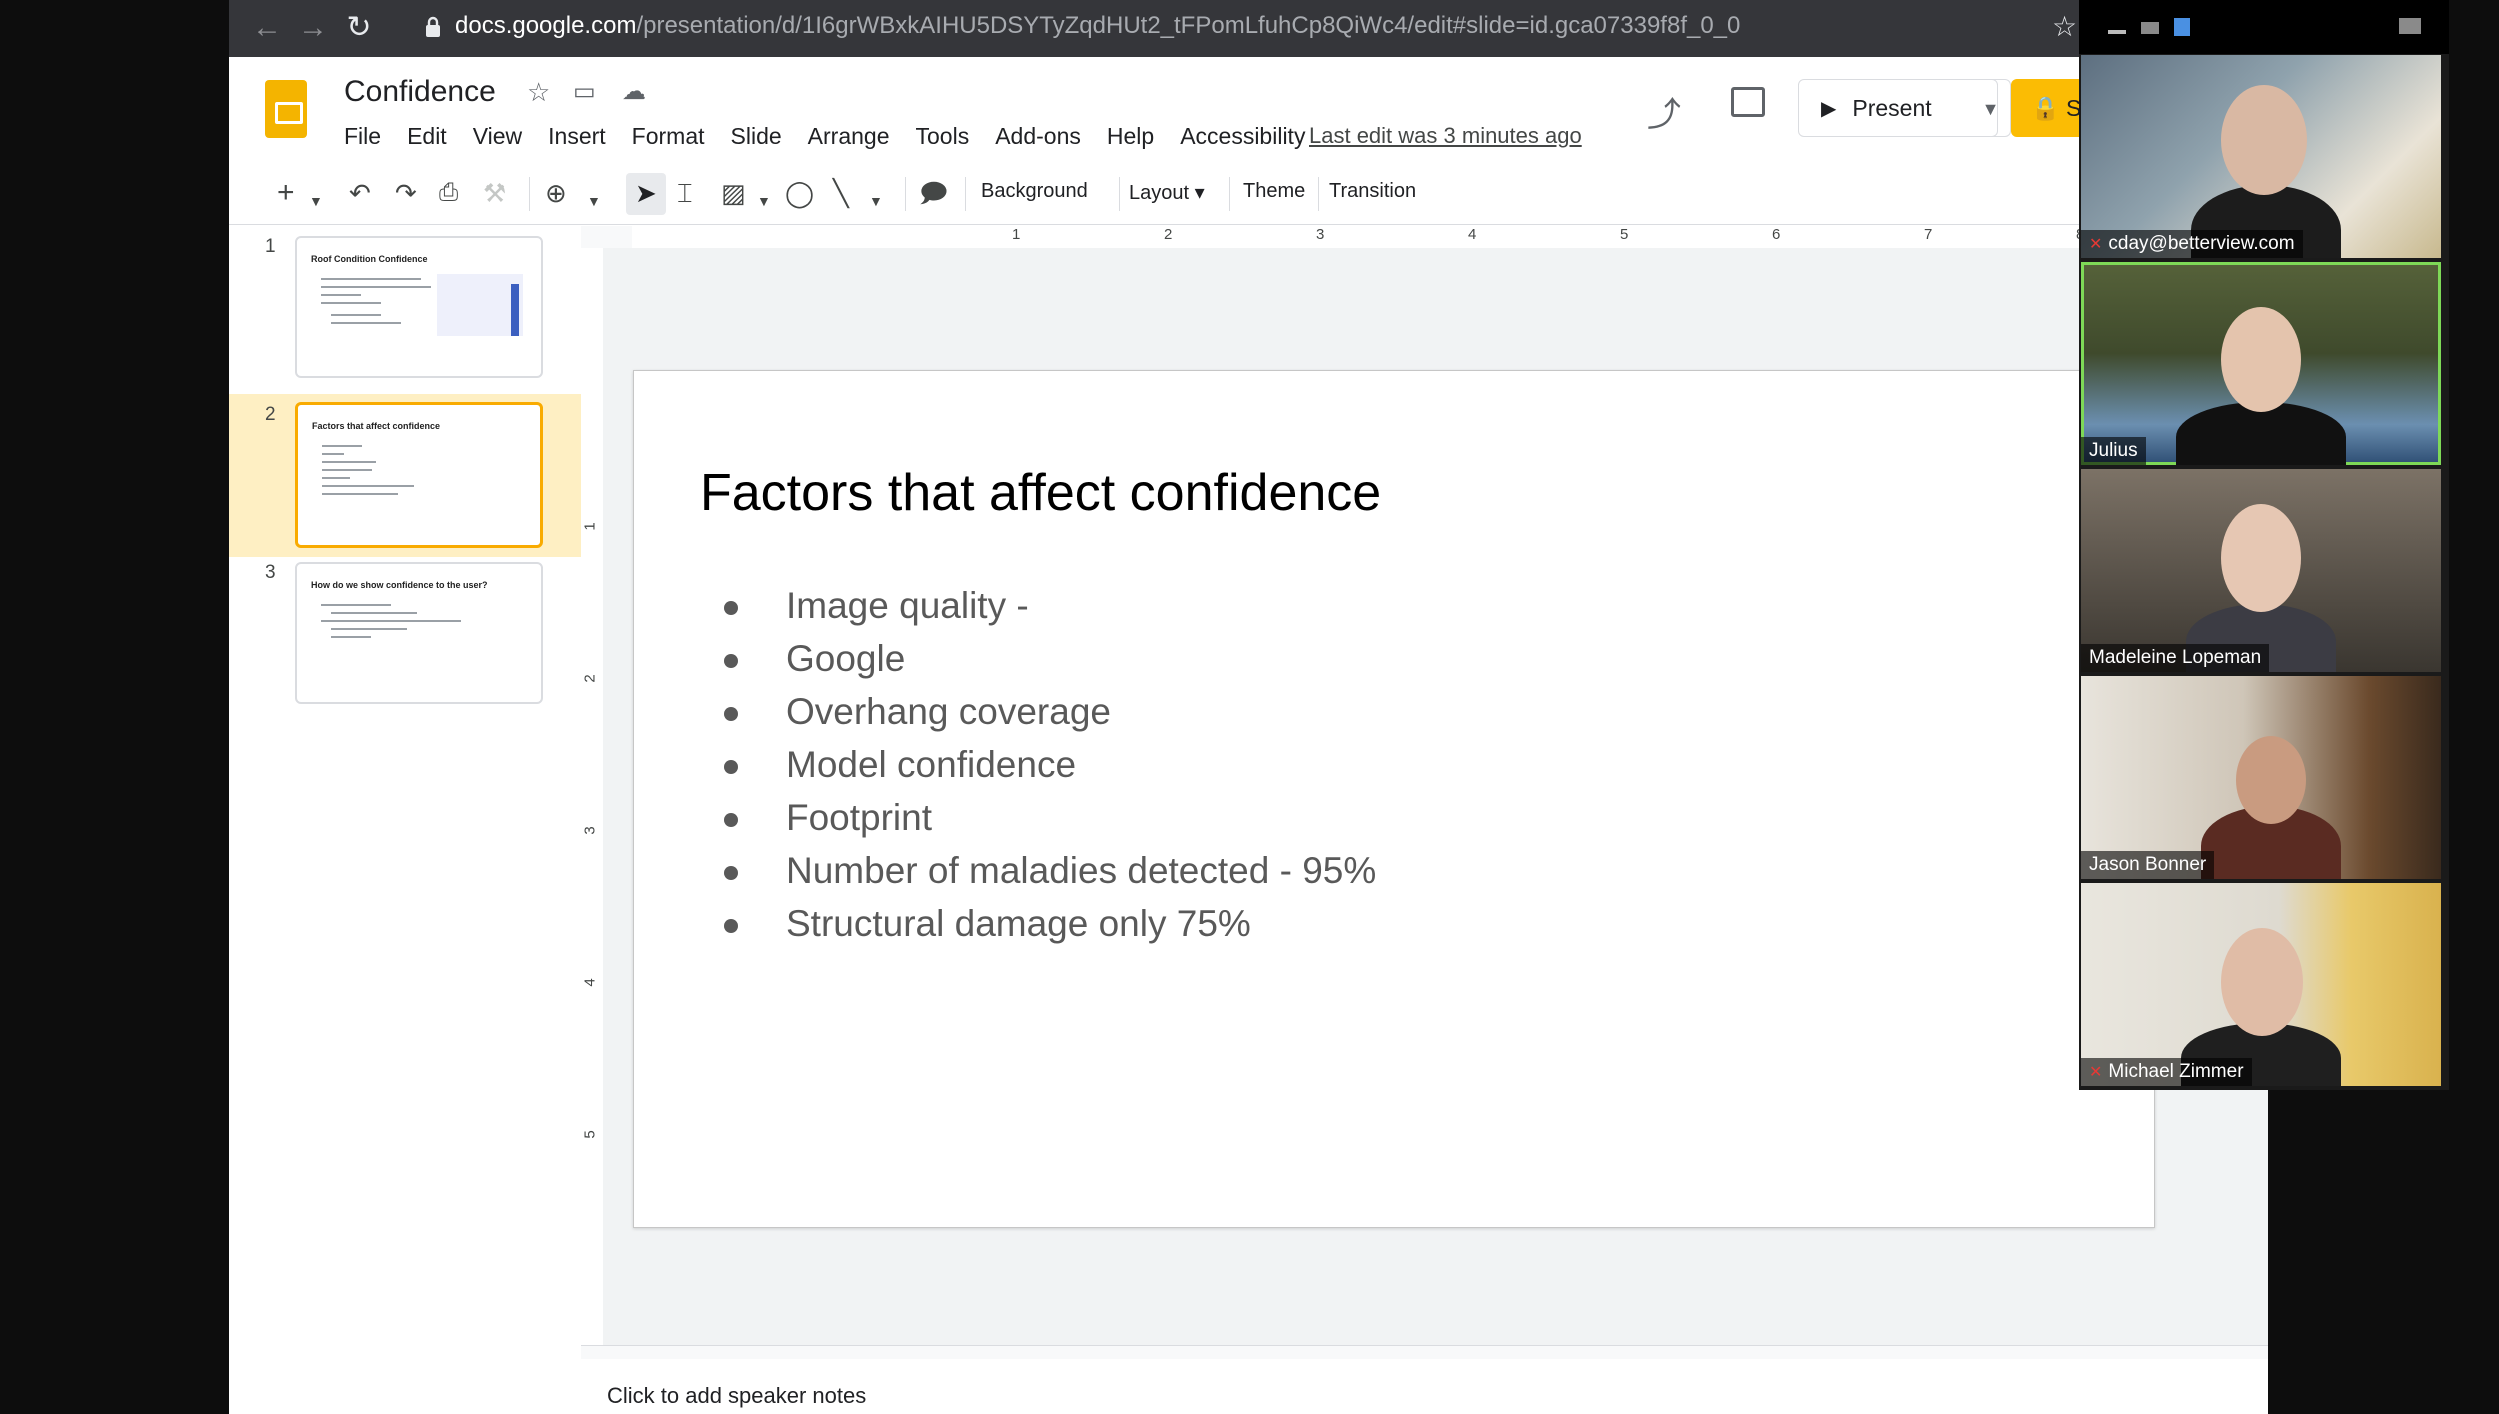  I want to click on print-icon: ⎙, so click(448, 193).